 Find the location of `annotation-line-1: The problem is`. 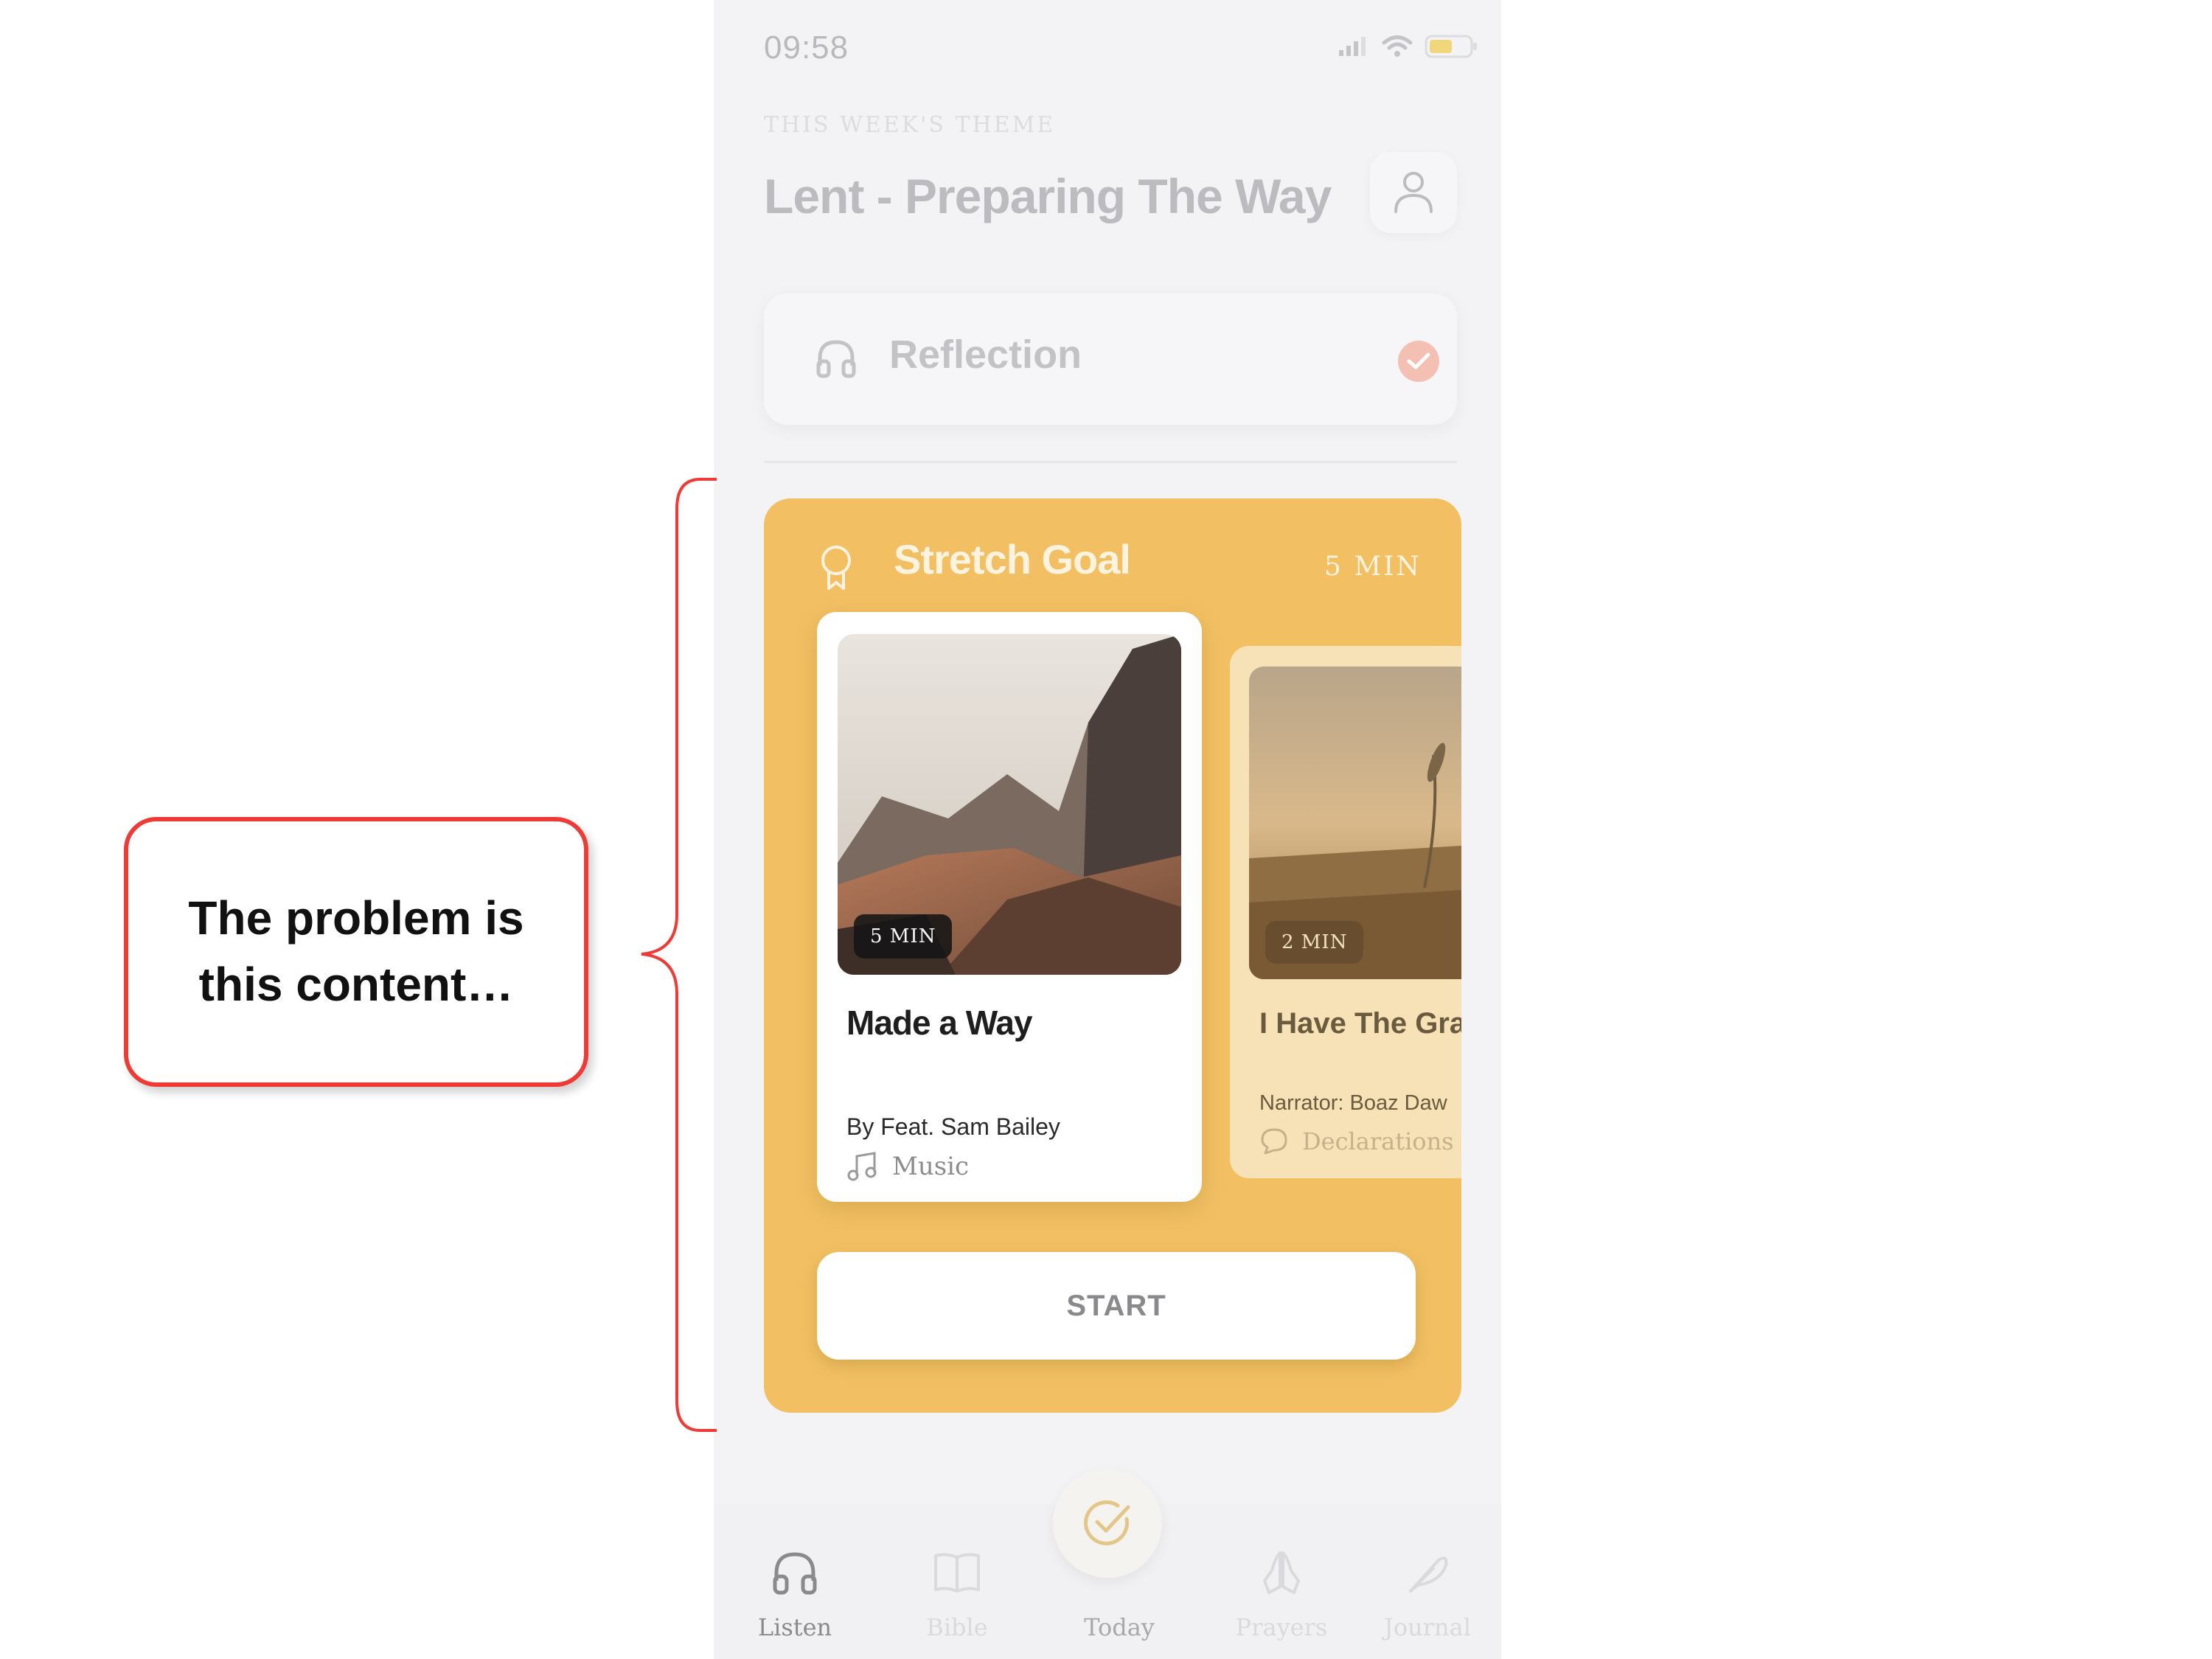

annotation-line-1: The problem is is located at coordinates (356, 918).